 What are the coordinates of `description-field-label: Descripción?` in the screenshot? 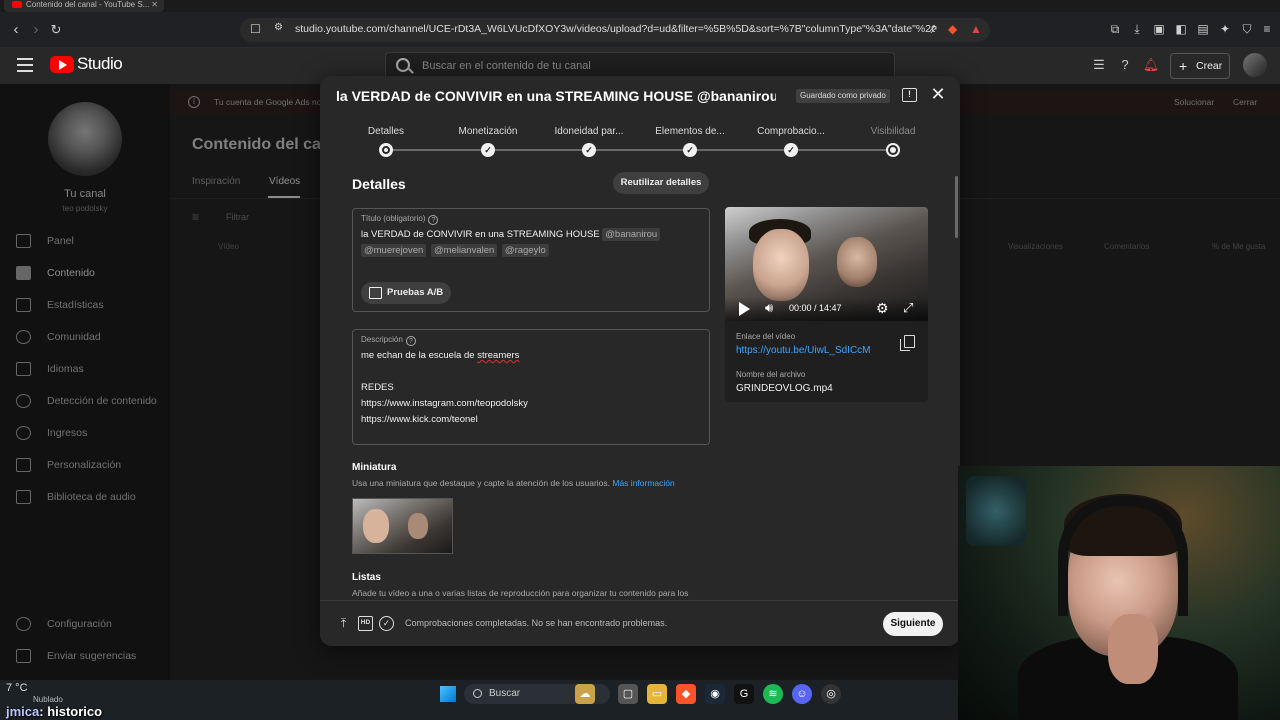 It's located at (388, 340).